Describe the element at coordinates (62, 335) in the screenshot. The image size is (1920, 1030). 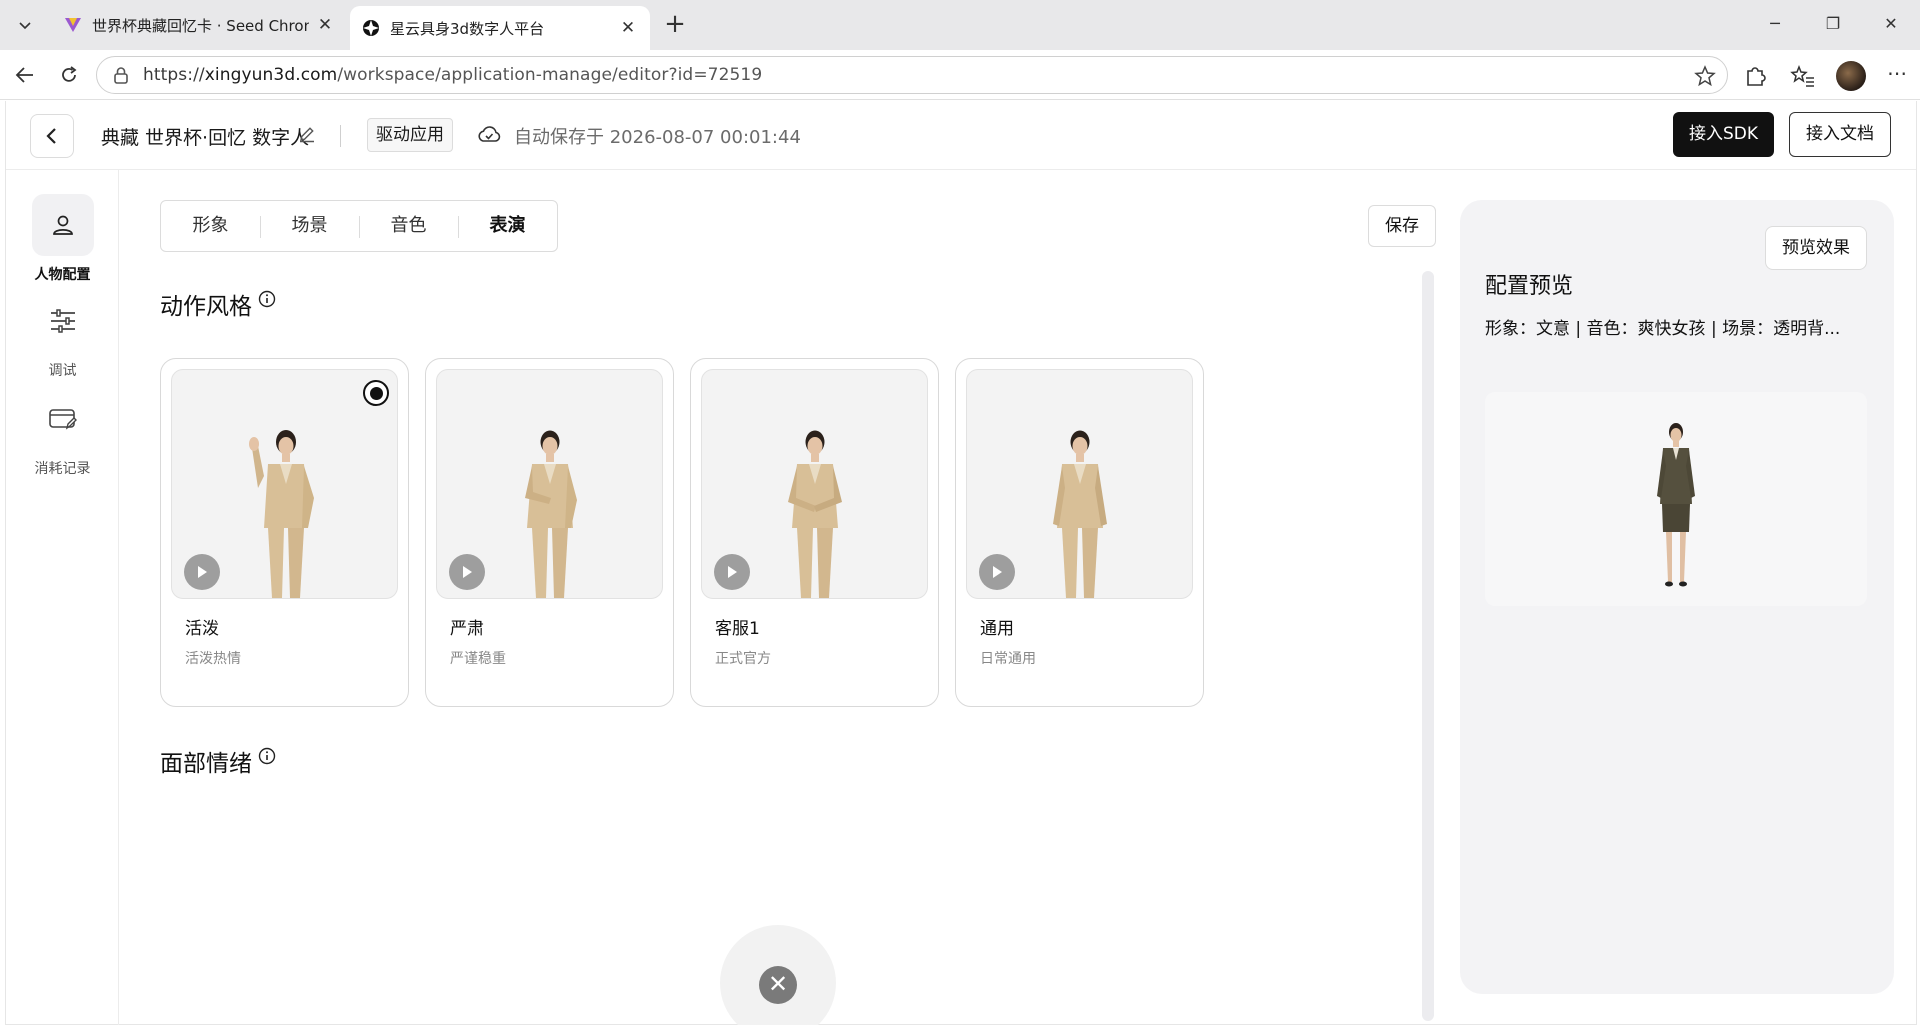
I see `sidebar-item-debug: 调试` at that location.